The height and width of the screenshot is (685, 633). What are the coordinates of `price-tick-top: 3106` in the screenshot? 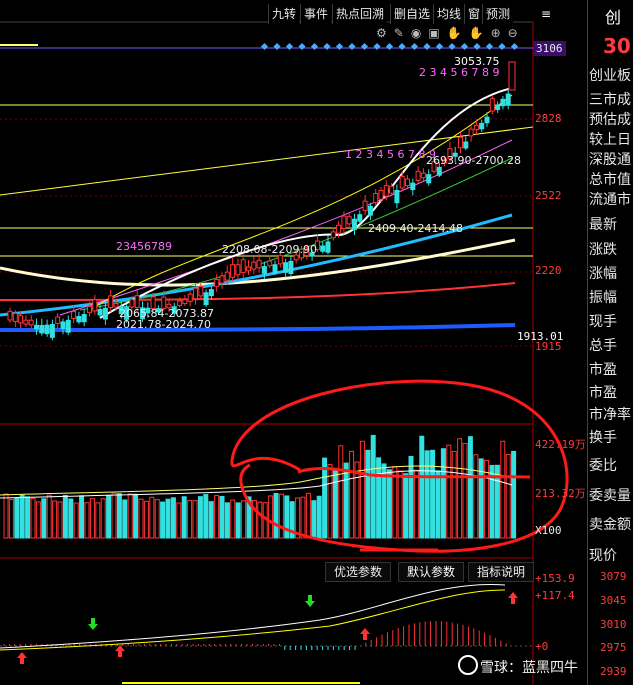 It's located at (549, 48).